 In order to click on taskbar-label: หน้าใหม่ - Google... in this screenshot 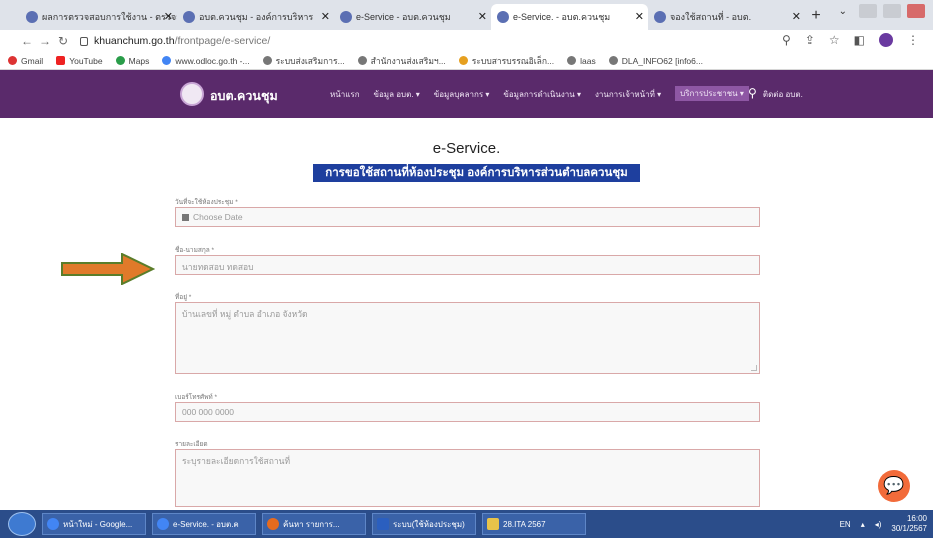, I will do `click(98, 524)`.